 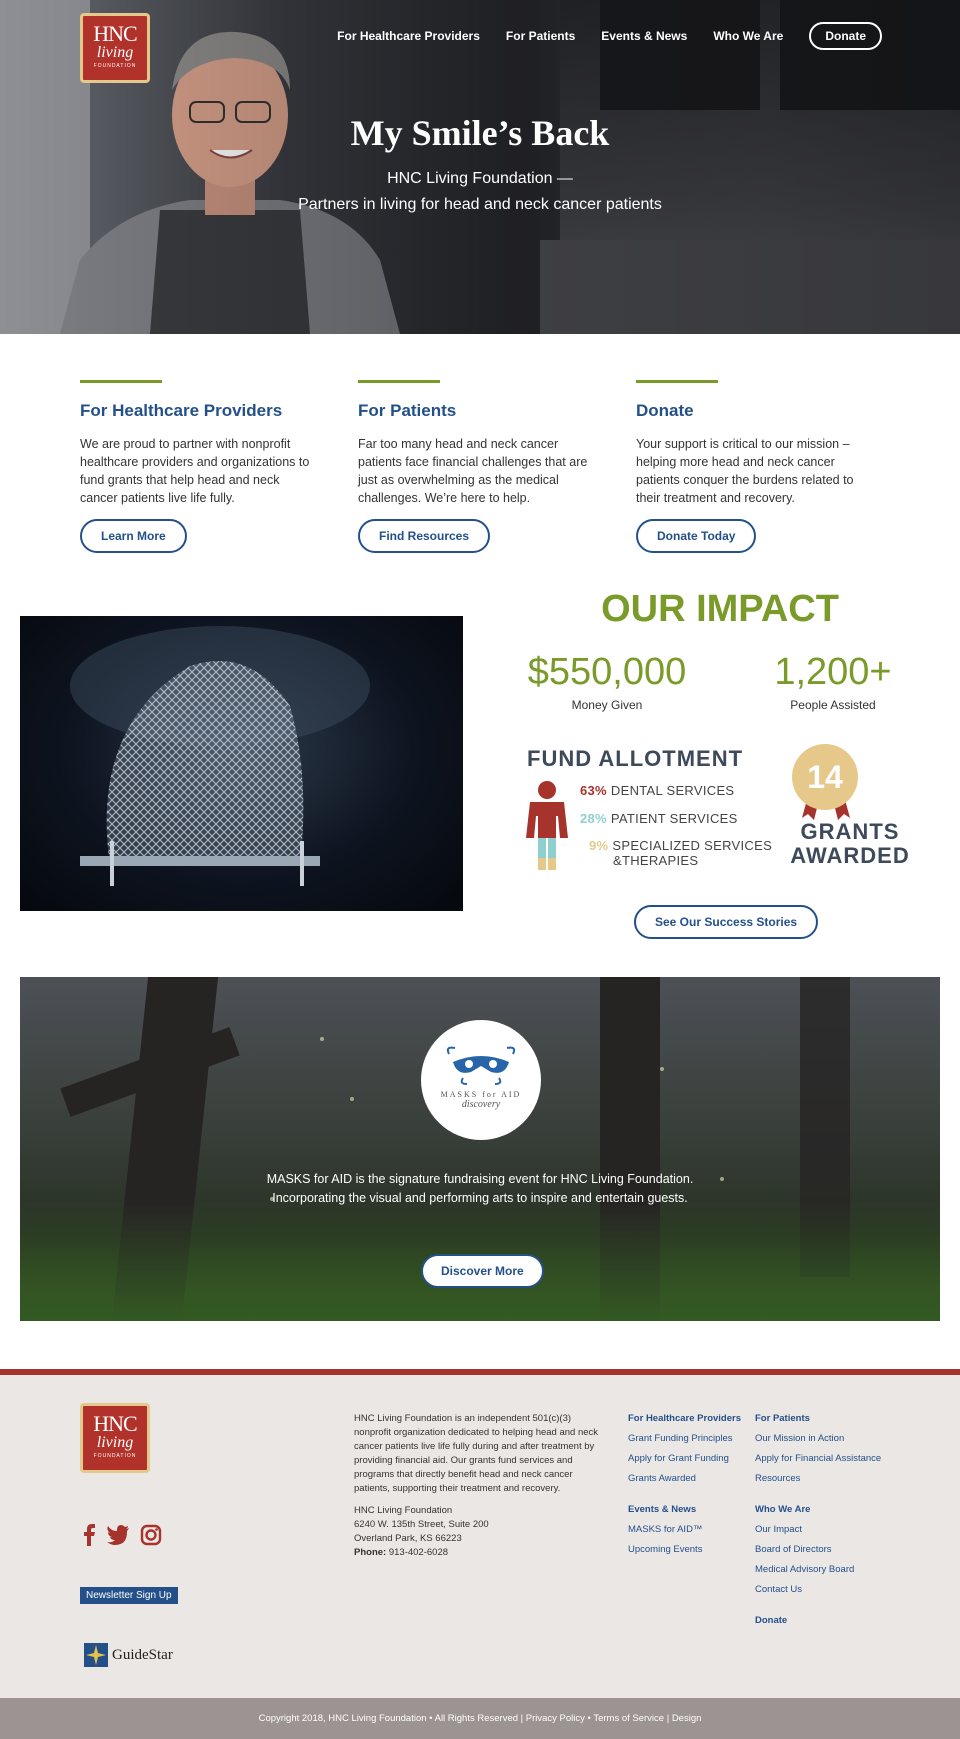 What do you see at coordinates (181, 410) in the screenshot?
I see `block-title: For Healthcare Providers` at bounding box center [181, 410].